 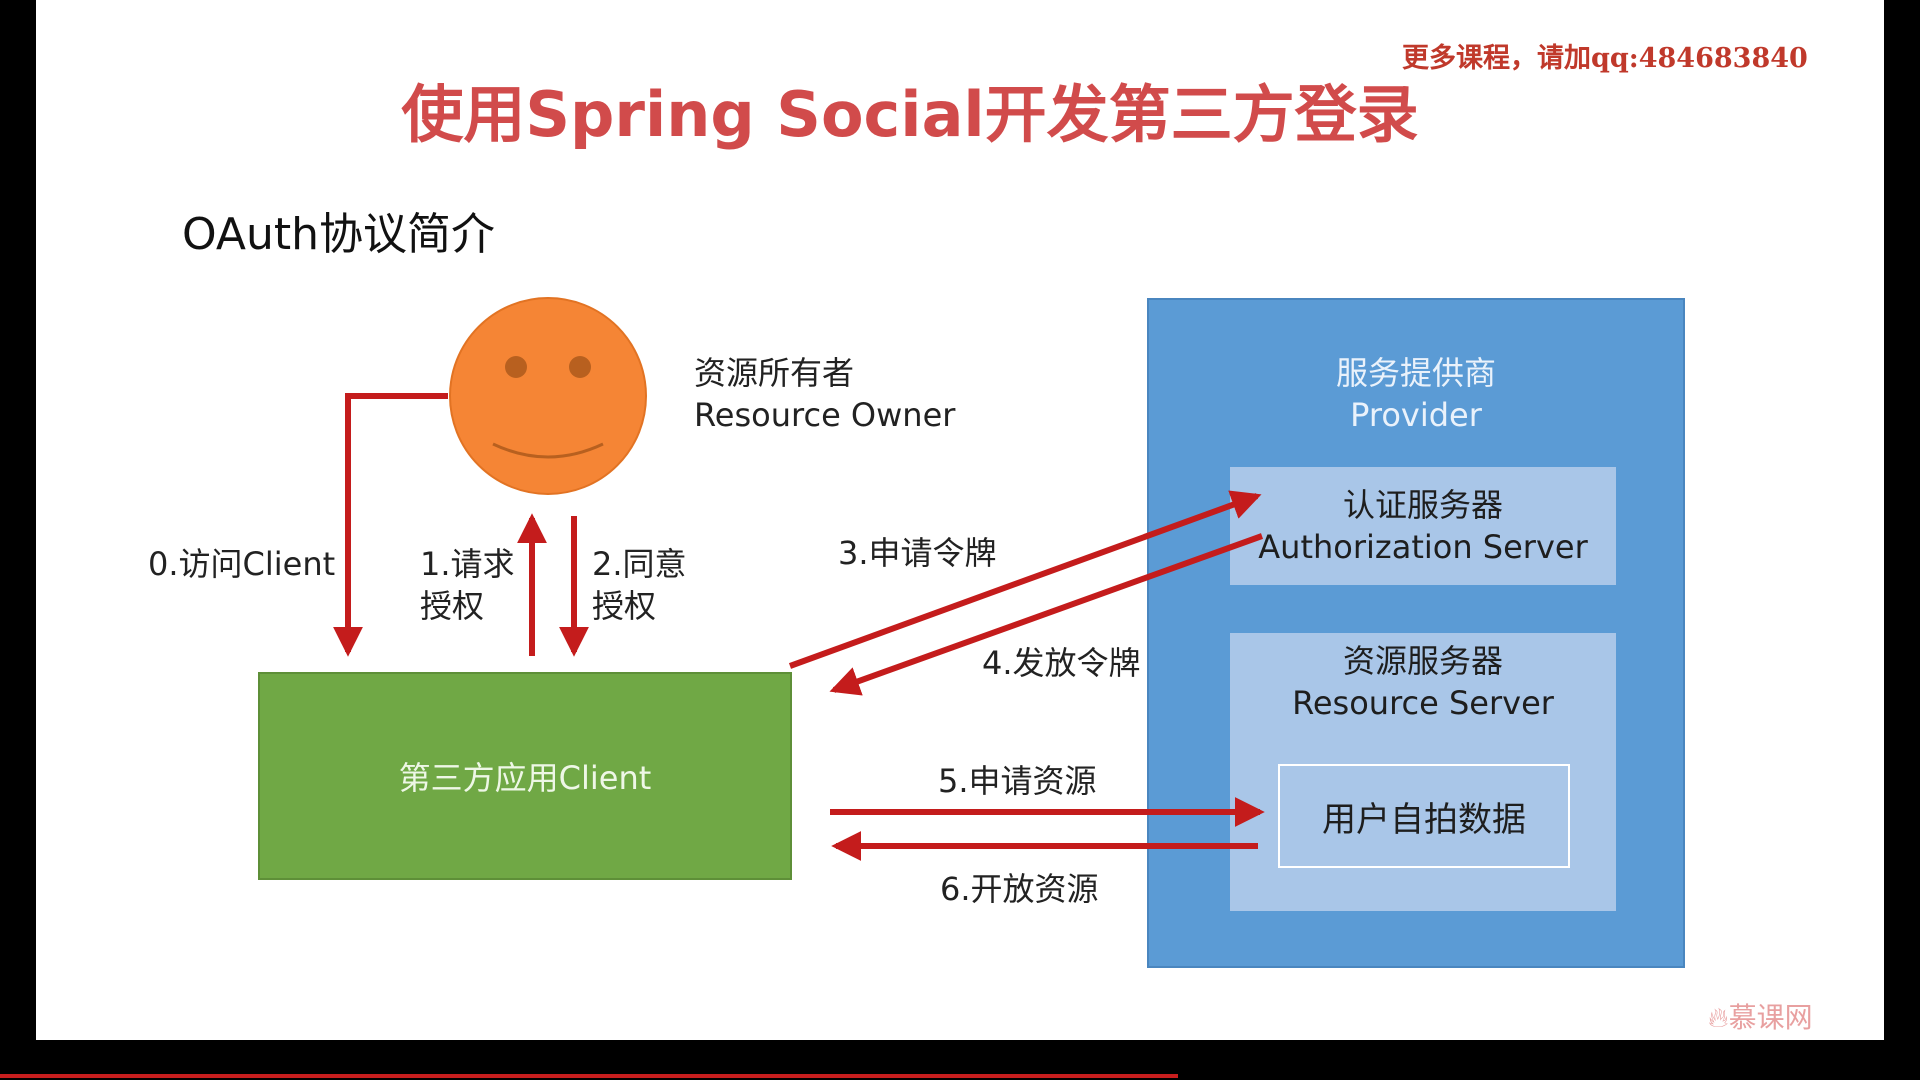 I want to click on arrow-step4, so click(x=1046, y=614).